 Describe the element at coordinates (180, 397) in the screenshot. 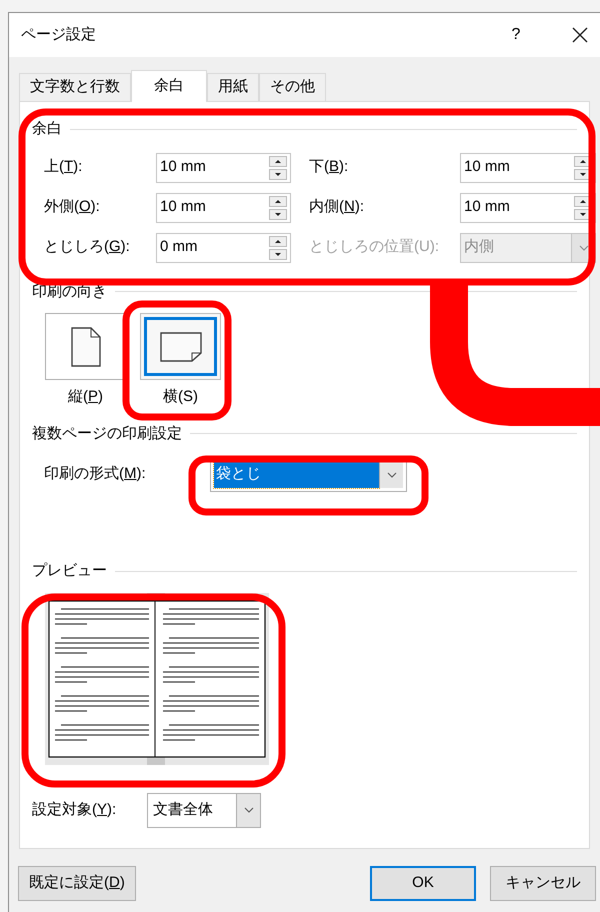

I see `option-label: 横(S)` at that location.